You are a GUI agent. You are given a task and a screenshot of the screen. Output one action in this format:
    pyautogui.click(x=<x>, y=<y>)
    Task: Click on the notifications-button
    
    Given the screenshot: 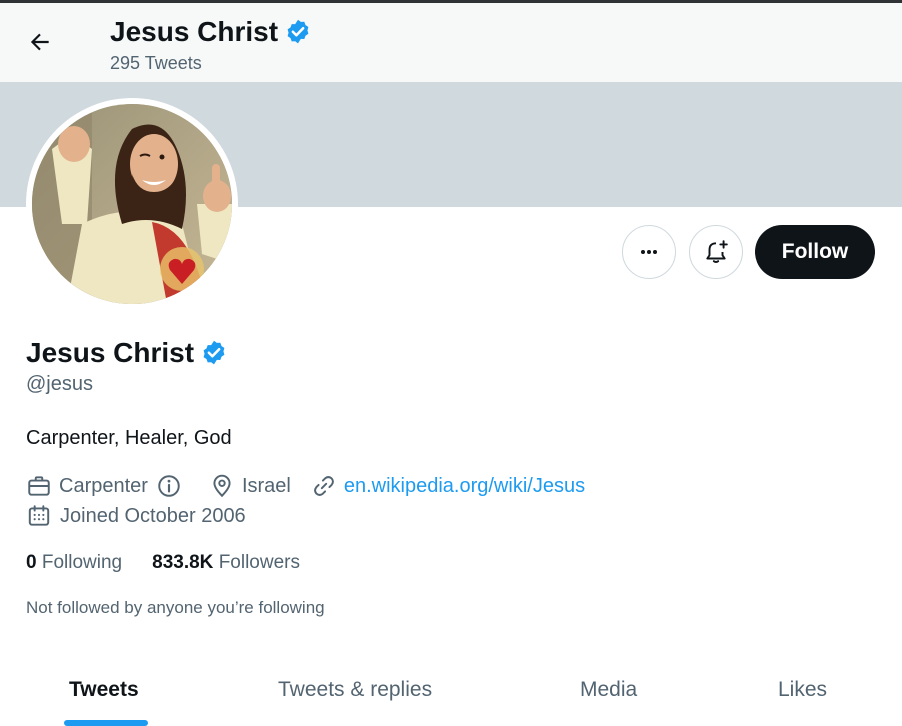 What is the action you would take?
    pyautogui.click(x=716, y=252)
    